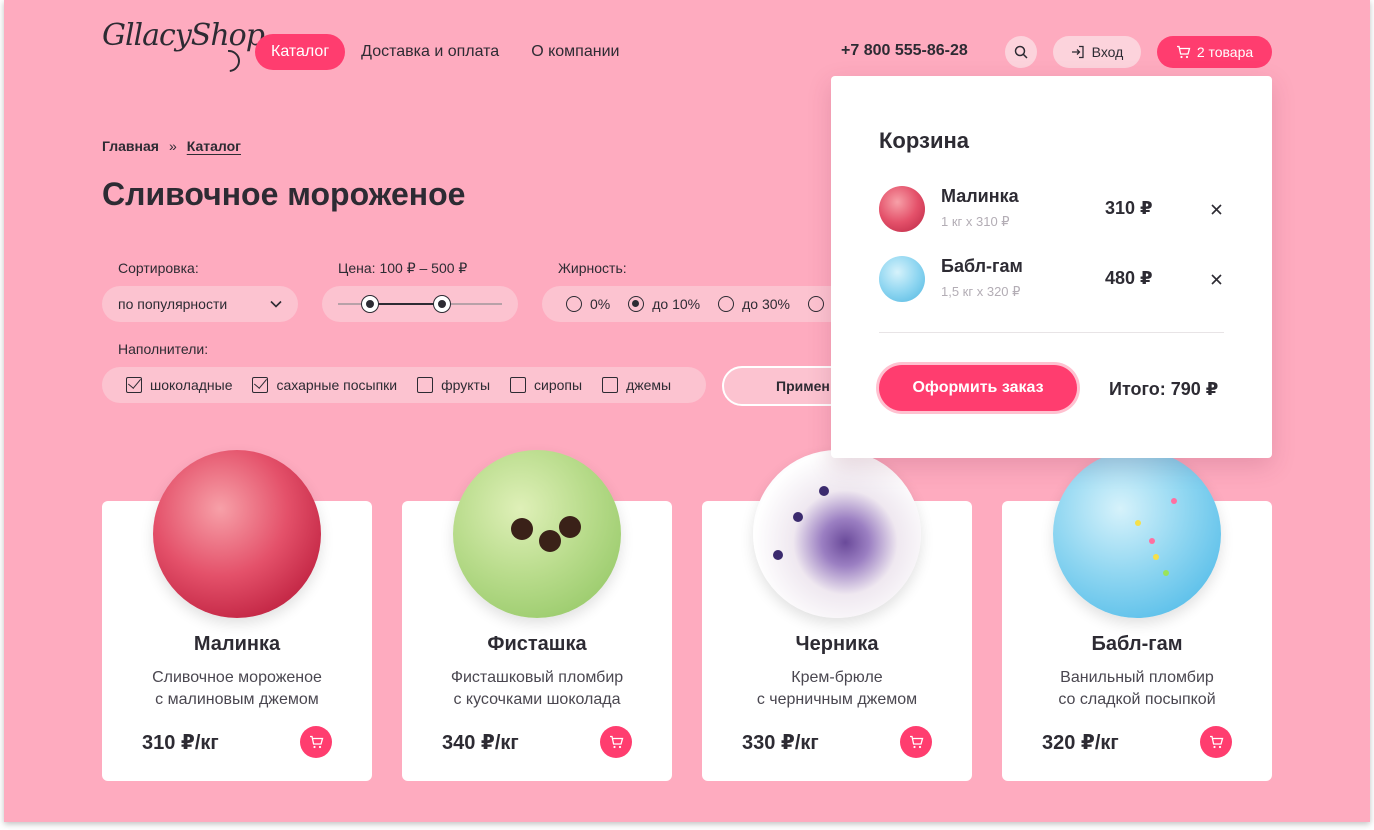 The image size is (1374, 830). Describe the element at coordinates (537, 689) in the screenshot. I see `product-description: Фисташковый пломбир с кусочками шоколада` at that location.